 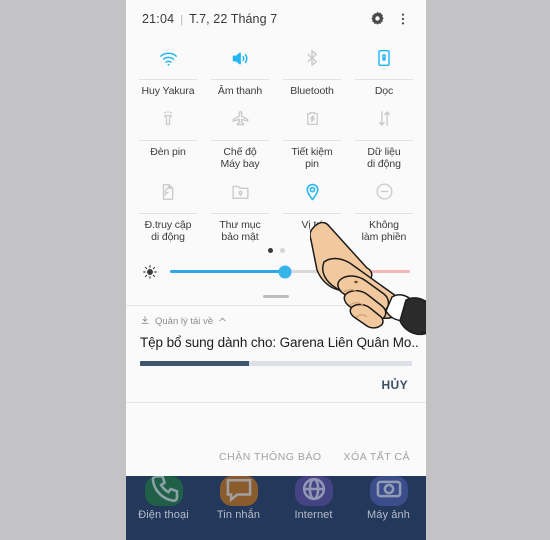 What do you see at coordinates (377, 19) in the screenshot?
I see `gear-icon` at bounding box center [377, 19].